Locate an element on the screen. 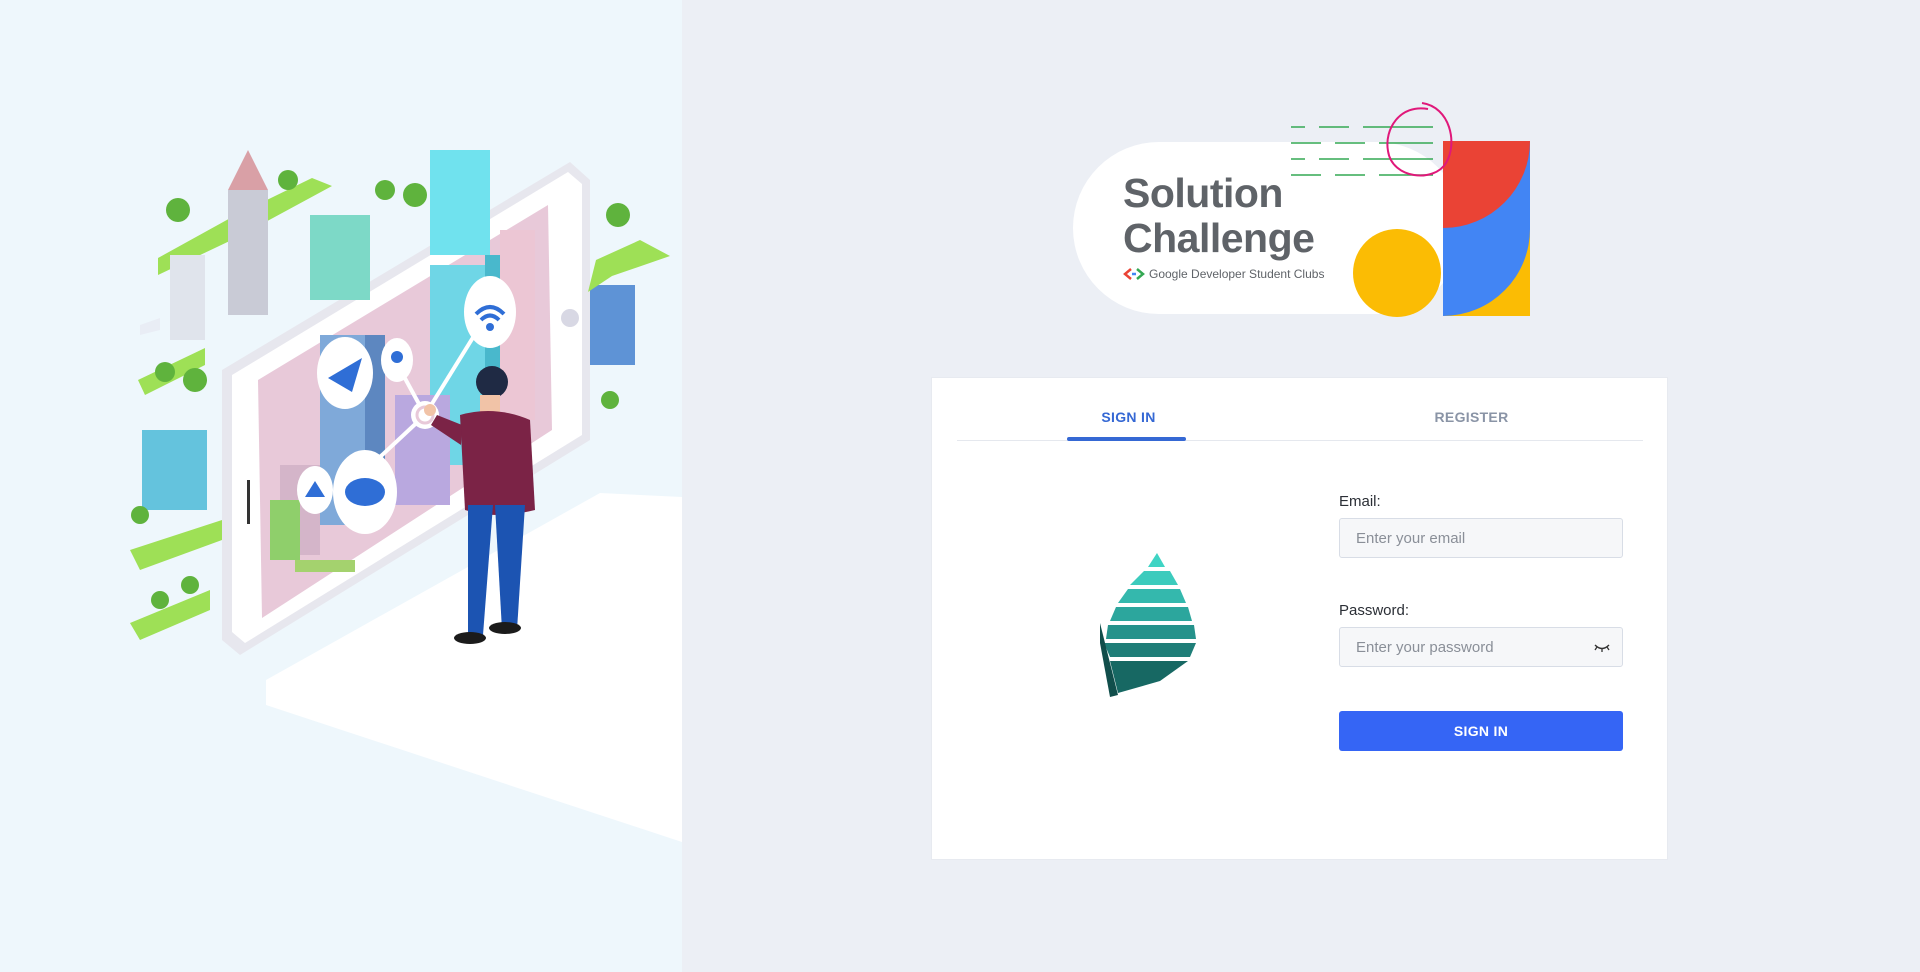  tab-register: REGISTER is located at coordinates (1471, 409).